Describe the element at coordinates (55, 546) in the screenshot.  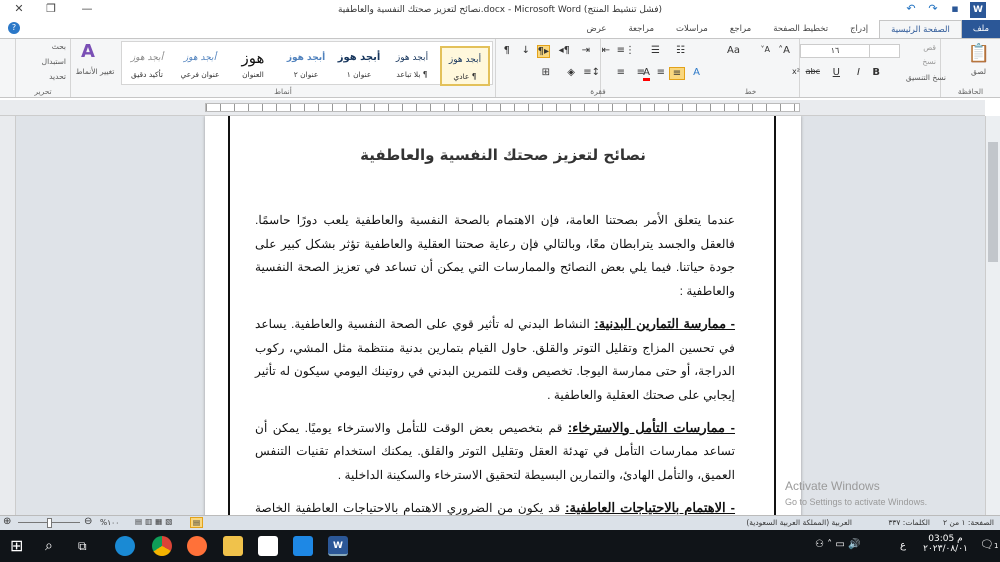
I see `search-icon: ⌕` at that location.